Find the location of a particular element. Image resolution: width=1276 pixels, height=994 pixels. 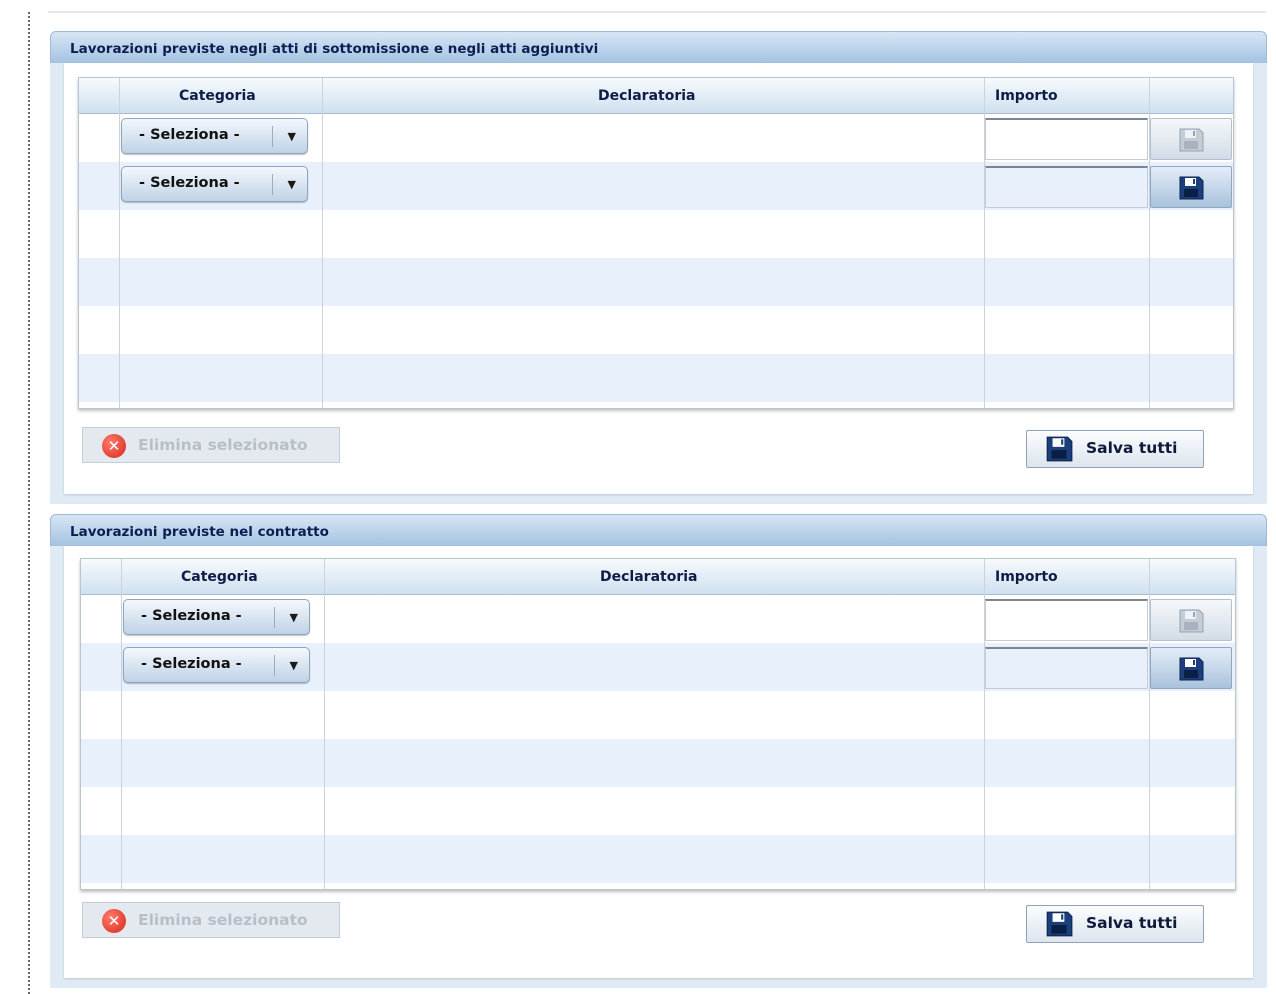

top-divider is located at coordinates (657, 12).